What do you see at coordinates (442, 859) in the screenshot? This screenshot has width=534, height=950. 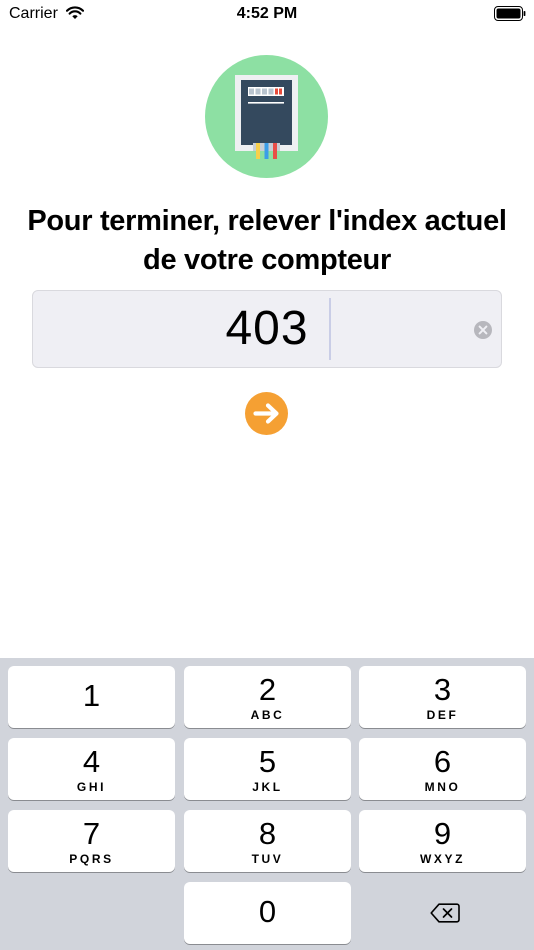 I see `key-letters: WXYZ` at bounding box center [442, 859].